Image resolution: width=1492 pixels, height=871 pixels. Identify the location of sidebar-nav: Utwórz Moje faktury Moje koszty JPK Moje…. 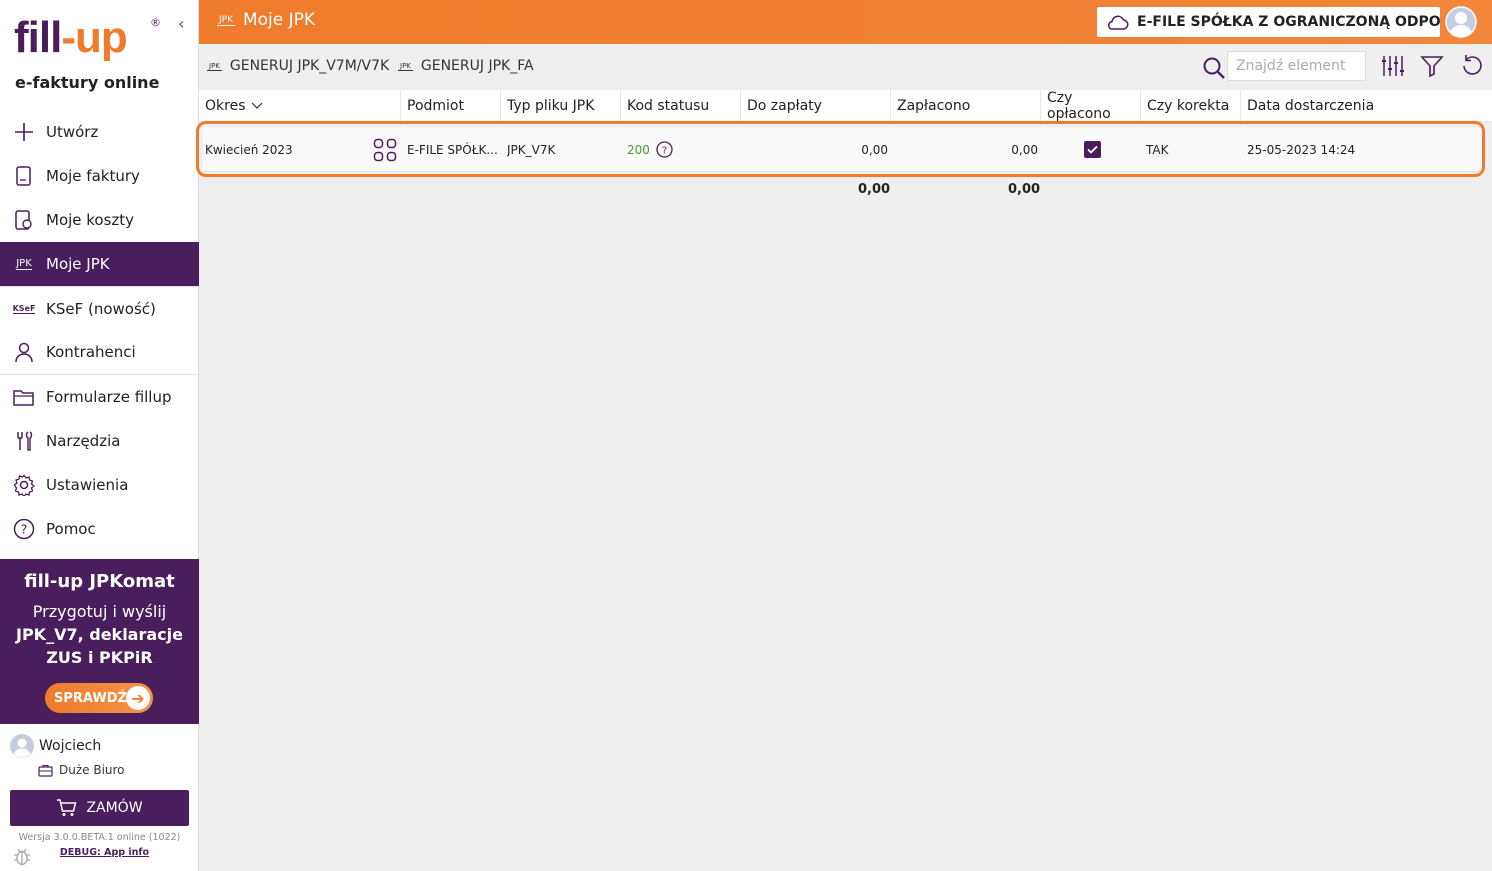
(99, 330).